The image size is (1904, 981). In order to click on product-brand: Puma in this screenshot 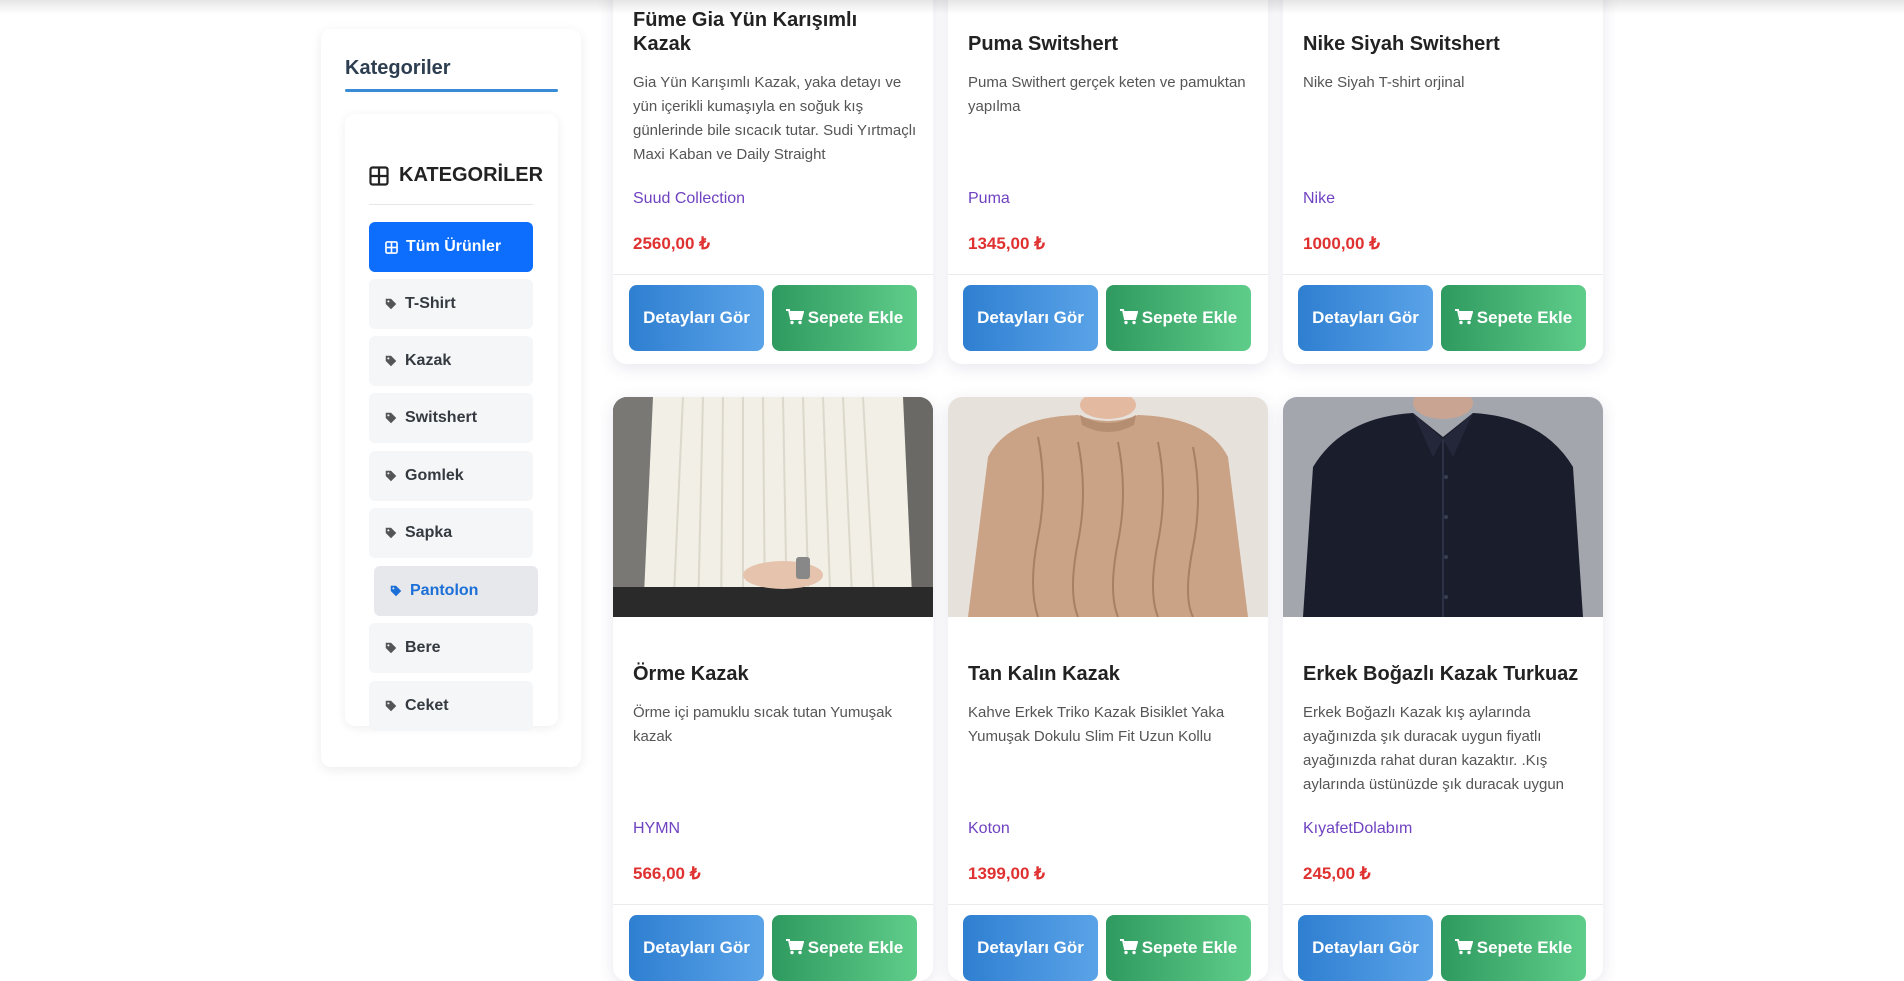, I will do `click(989, 198)`.